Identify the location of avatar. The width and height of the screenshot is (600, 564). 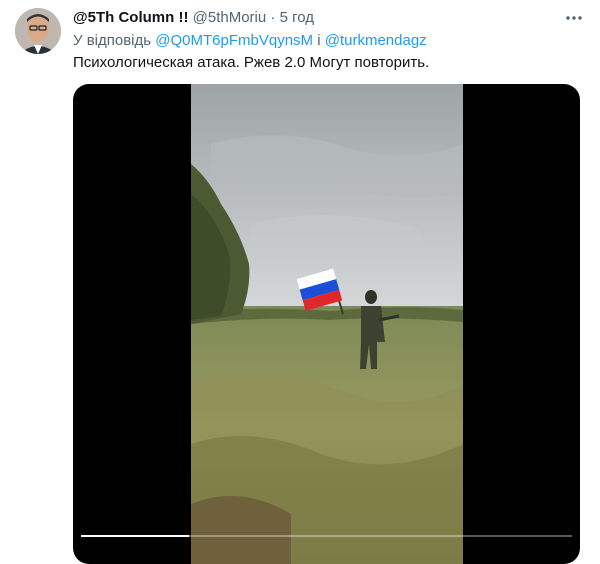
(38, 31).